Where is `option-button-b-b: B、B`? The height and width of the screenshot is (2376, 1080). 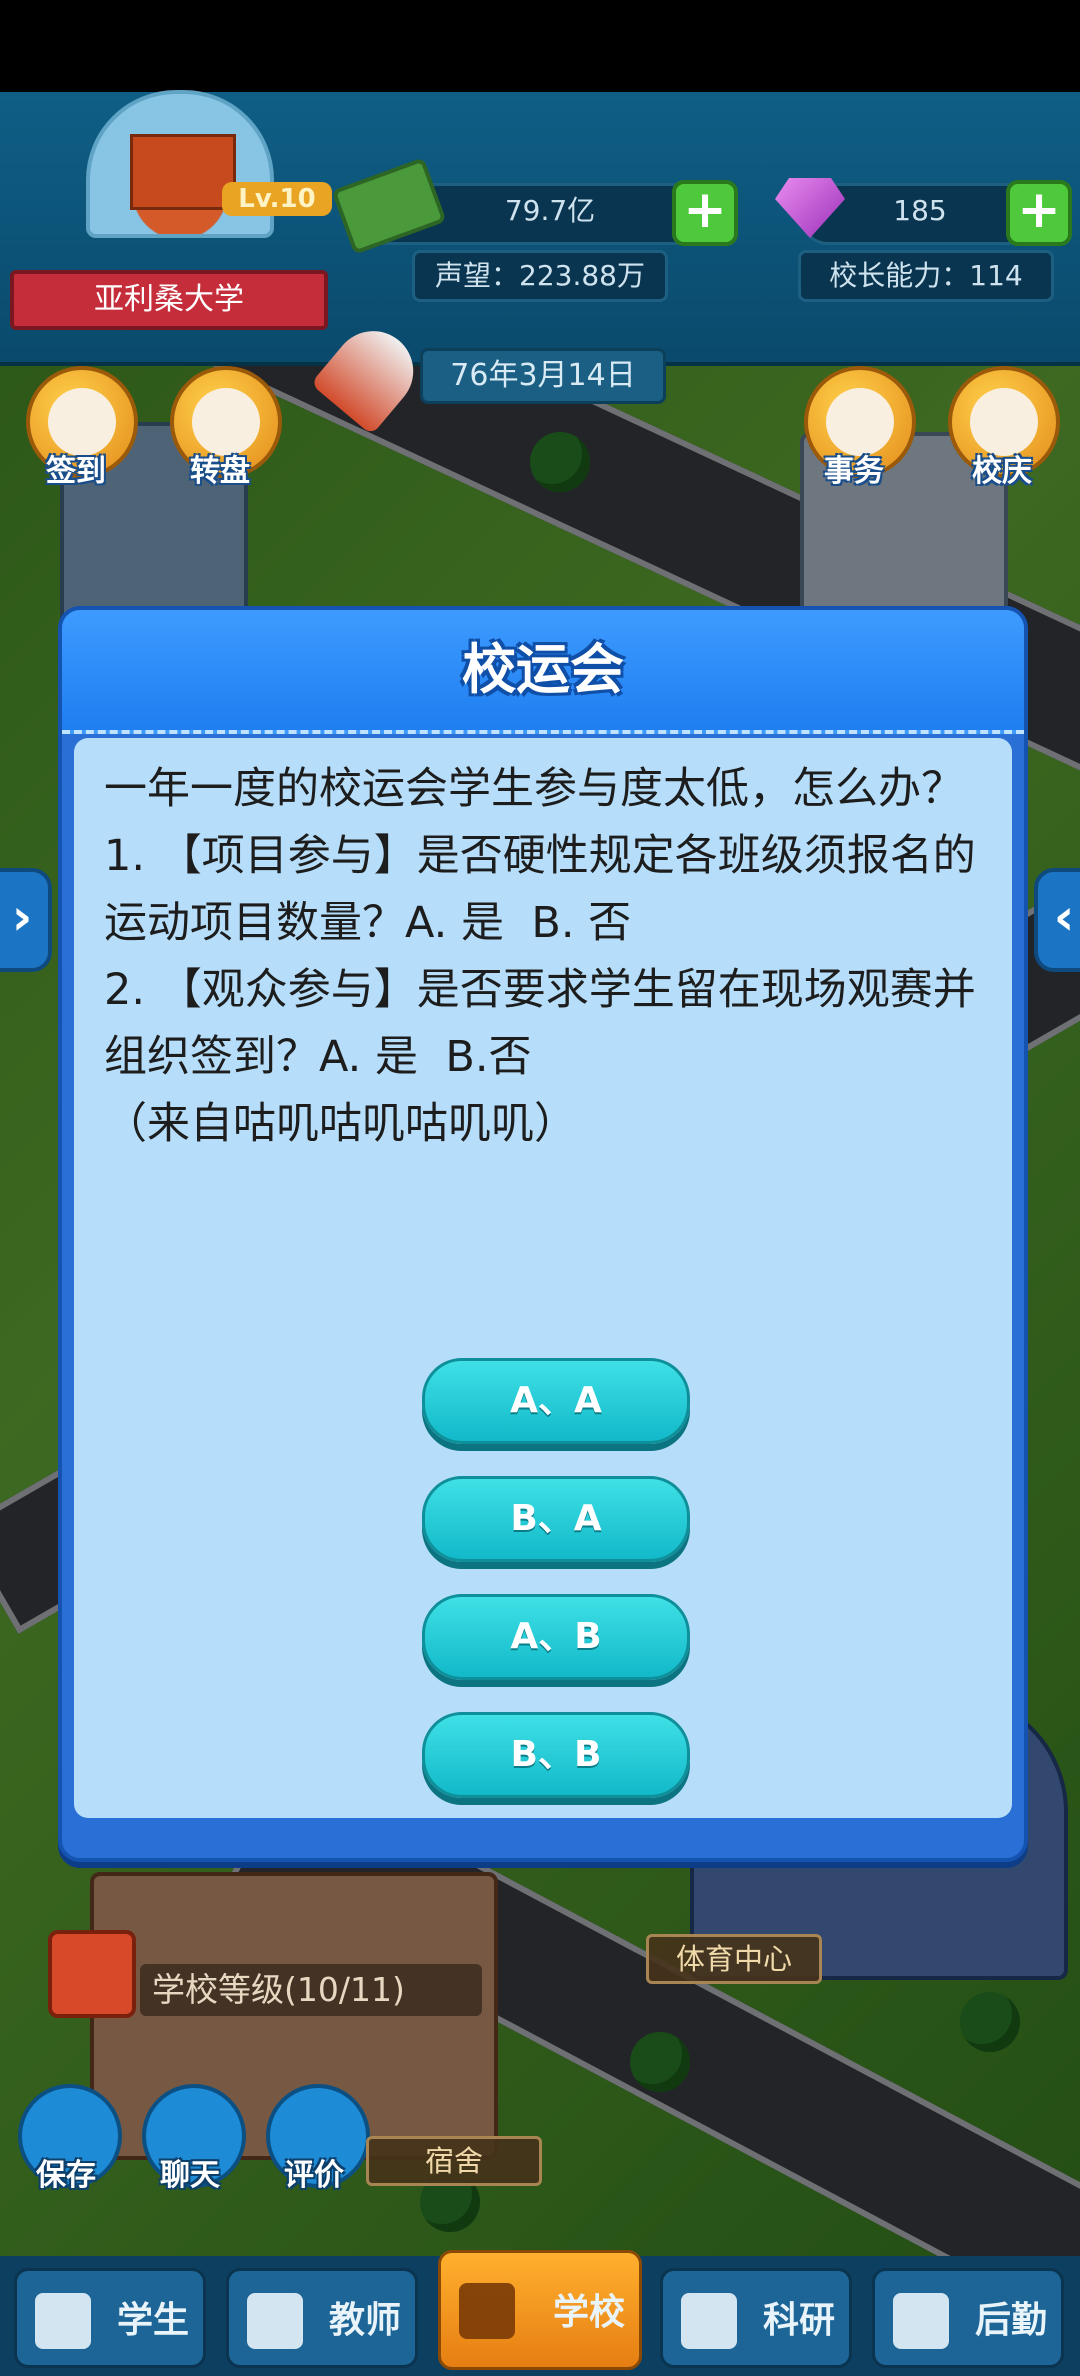 option-button-b-b: B、B is located at coordinates (556, 1755).